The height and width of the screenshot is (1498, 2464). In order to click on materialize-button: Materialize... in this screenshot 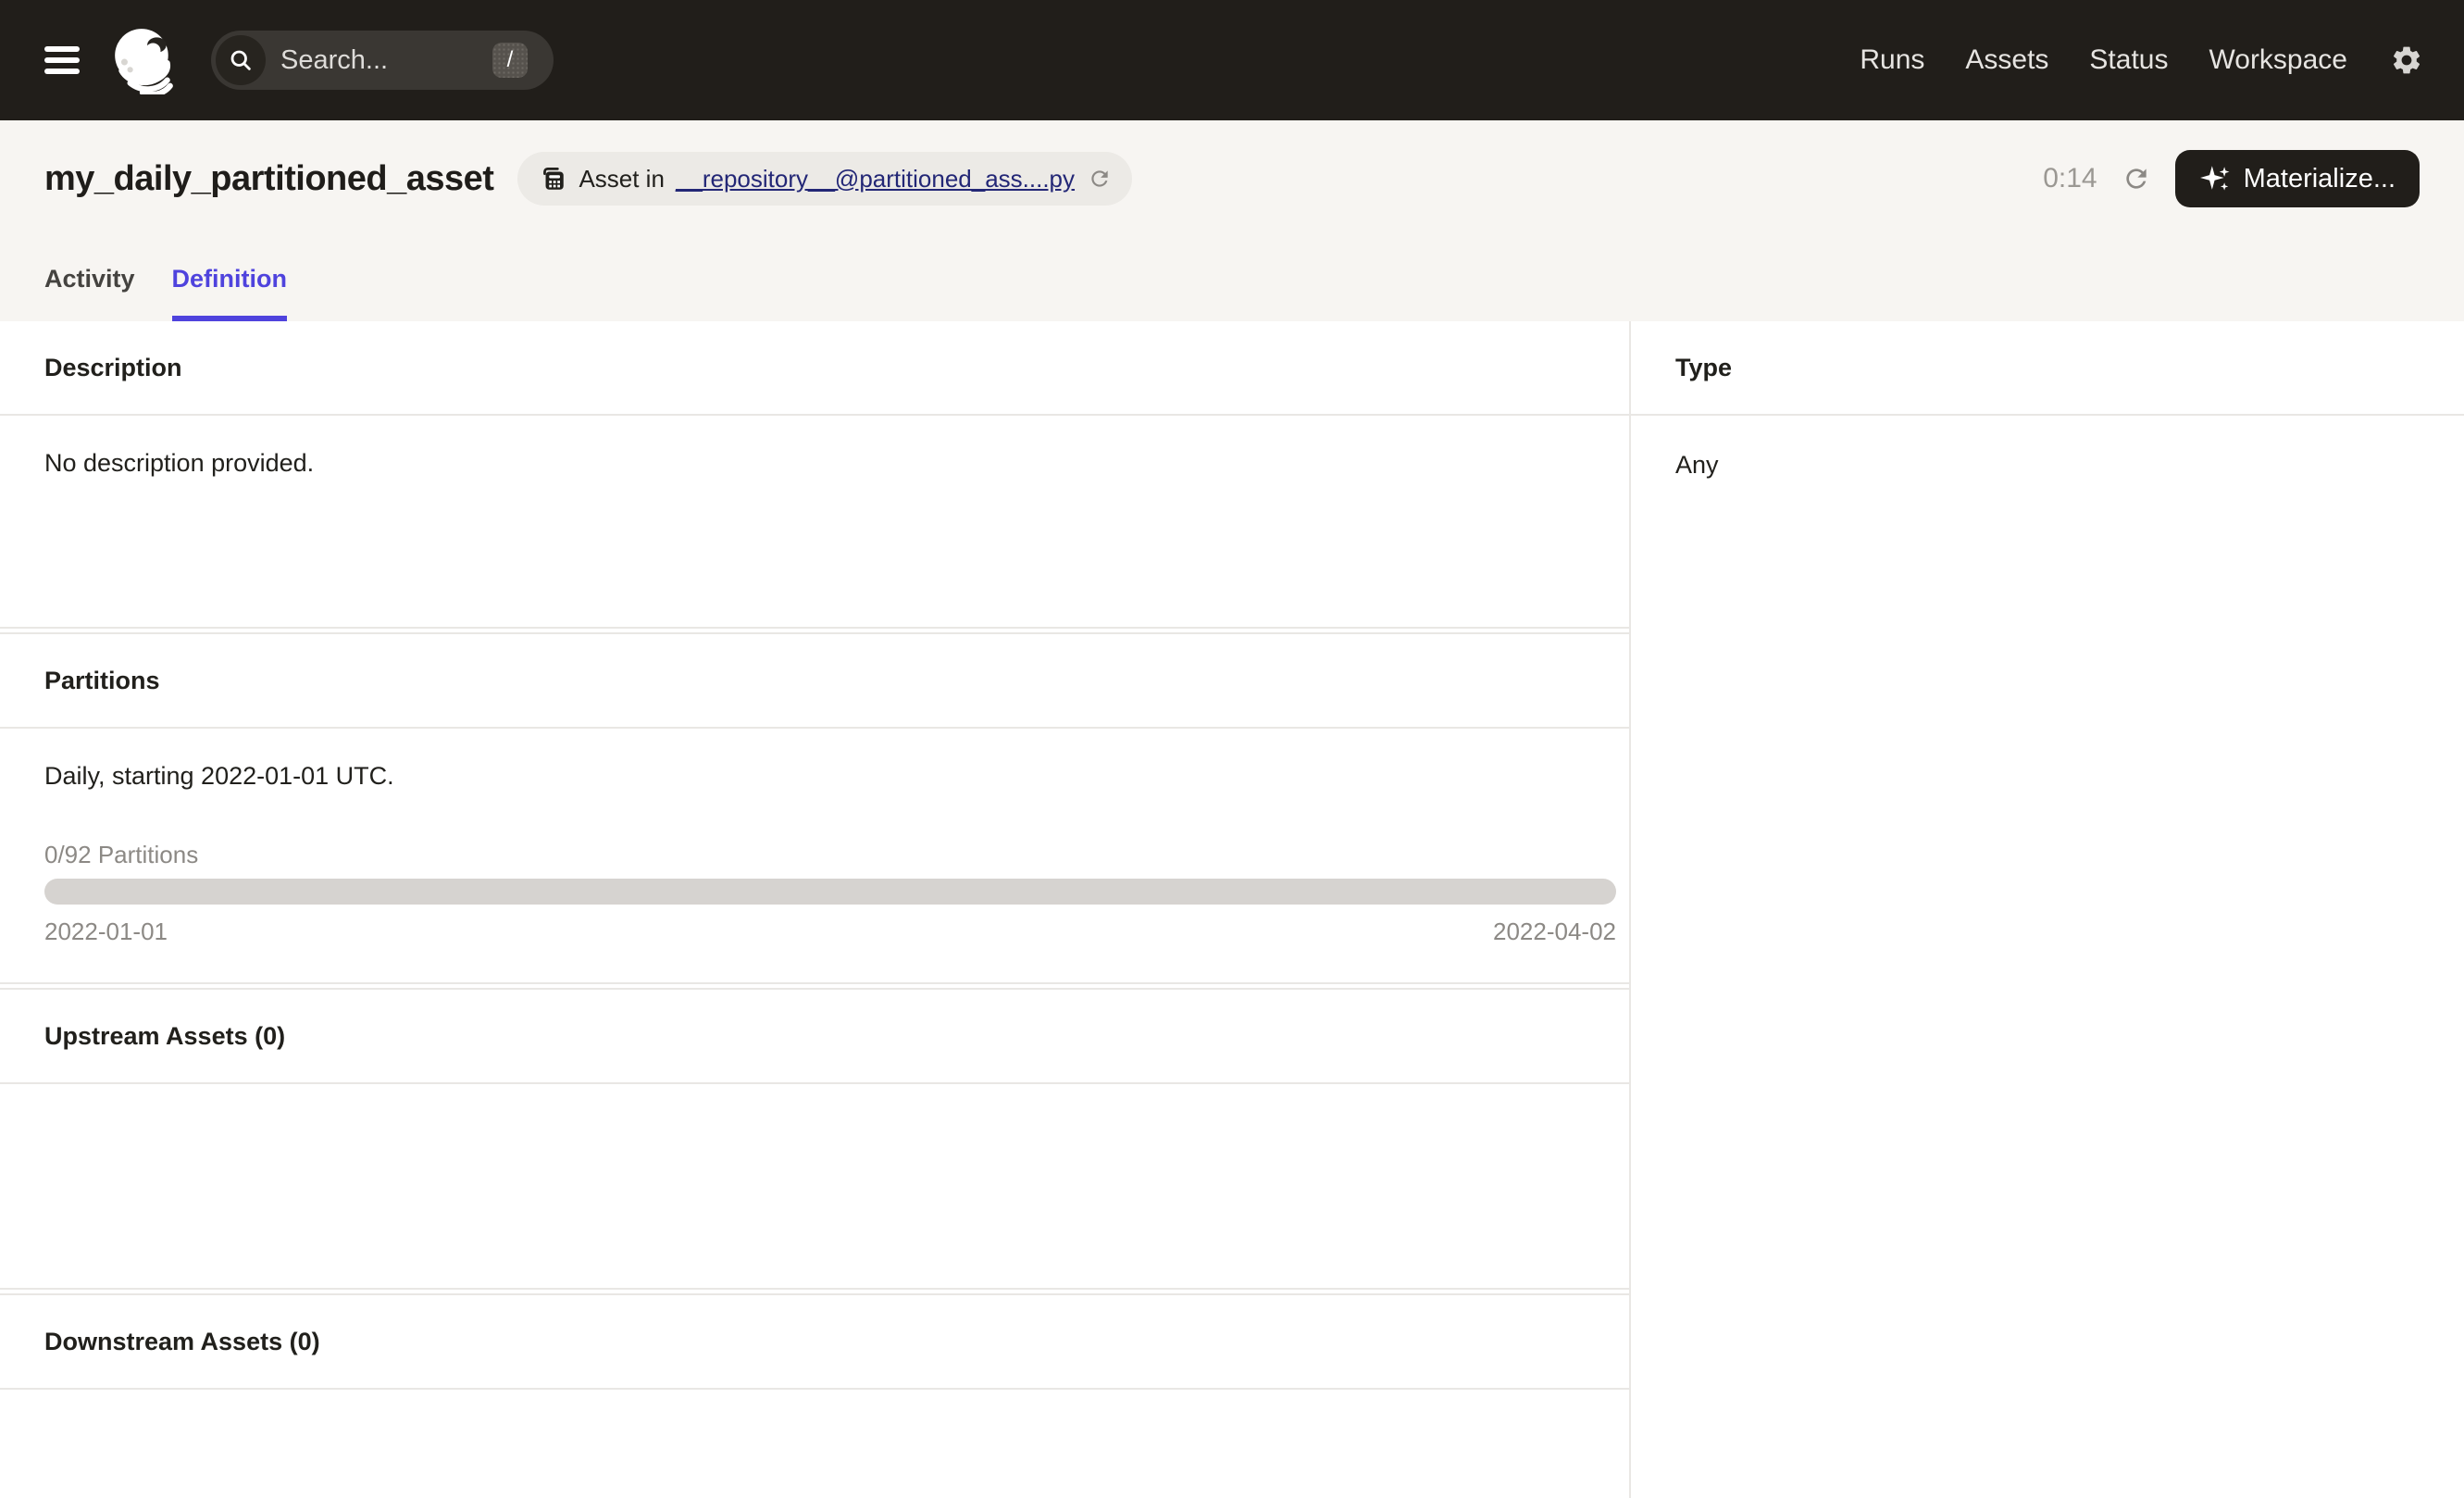, I will do `click(2297, 179)`.